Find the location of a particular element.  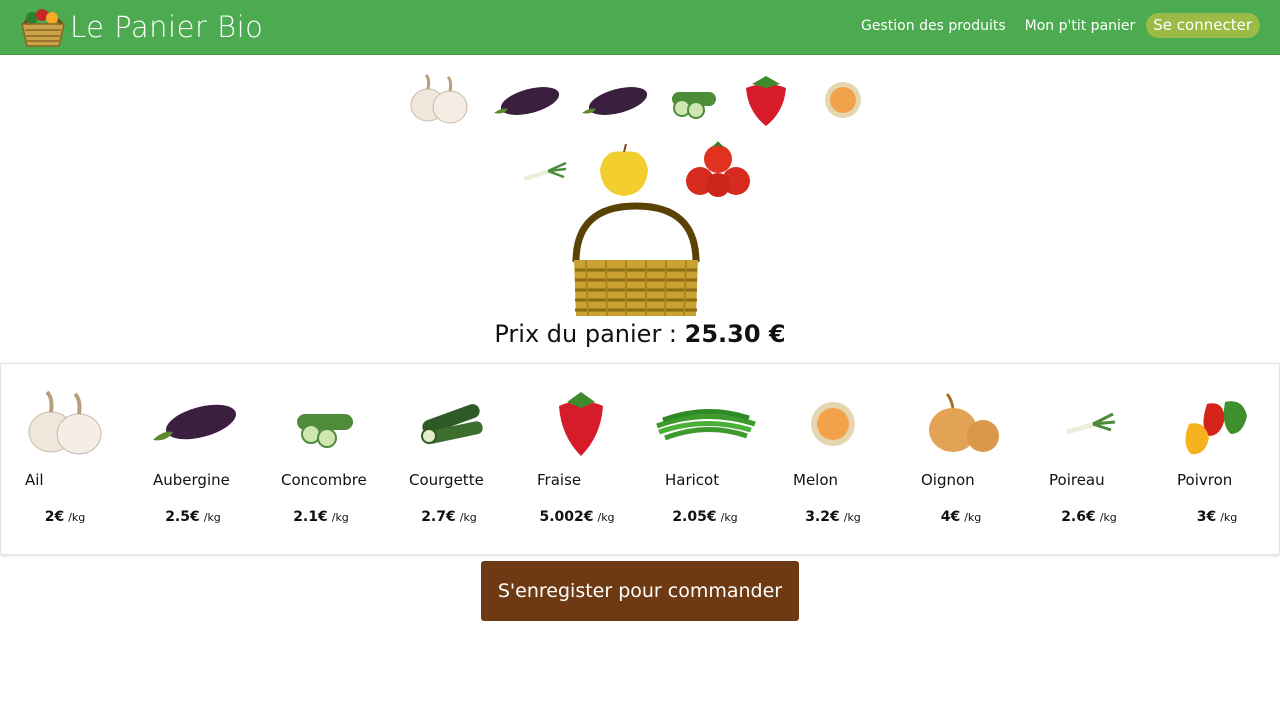

login-button: Se connecter is located at coordinates (1203, 25).